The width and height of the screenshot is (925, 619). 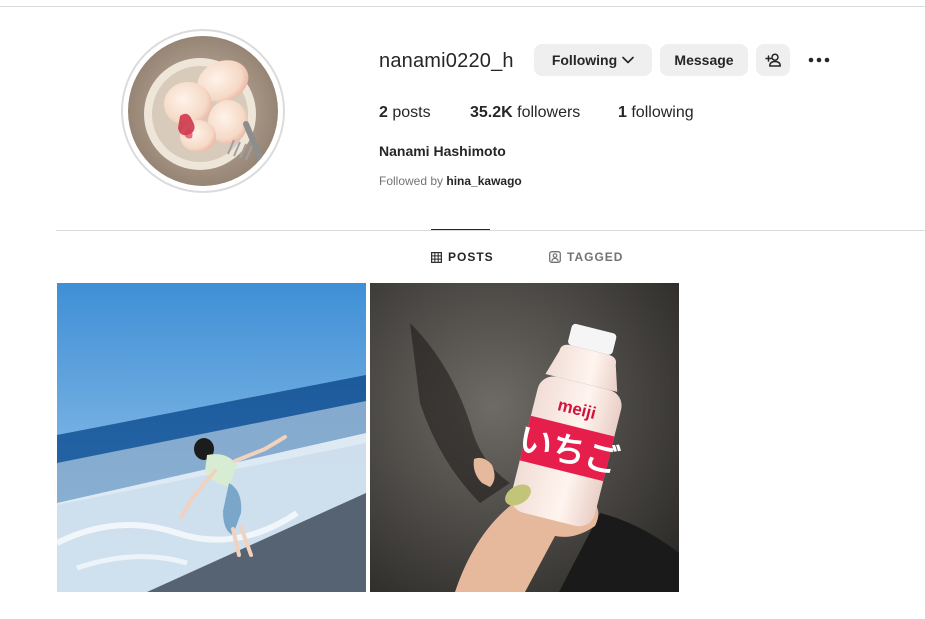 What do you see at coordinates (555, 257) in the screenshot?
I see `tagged-icon` at bounding box center [555, 257].